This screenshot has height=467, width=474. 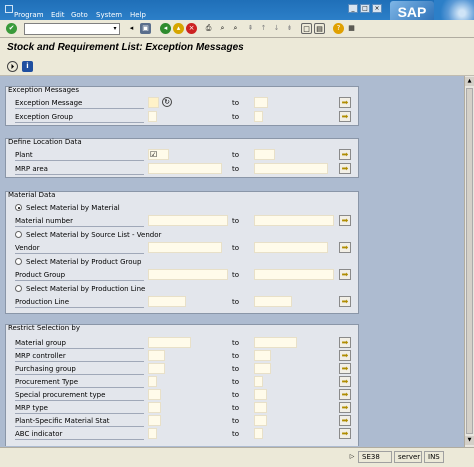 I want to click on find-next-icon: ⌕, so click(x=235, y=28).